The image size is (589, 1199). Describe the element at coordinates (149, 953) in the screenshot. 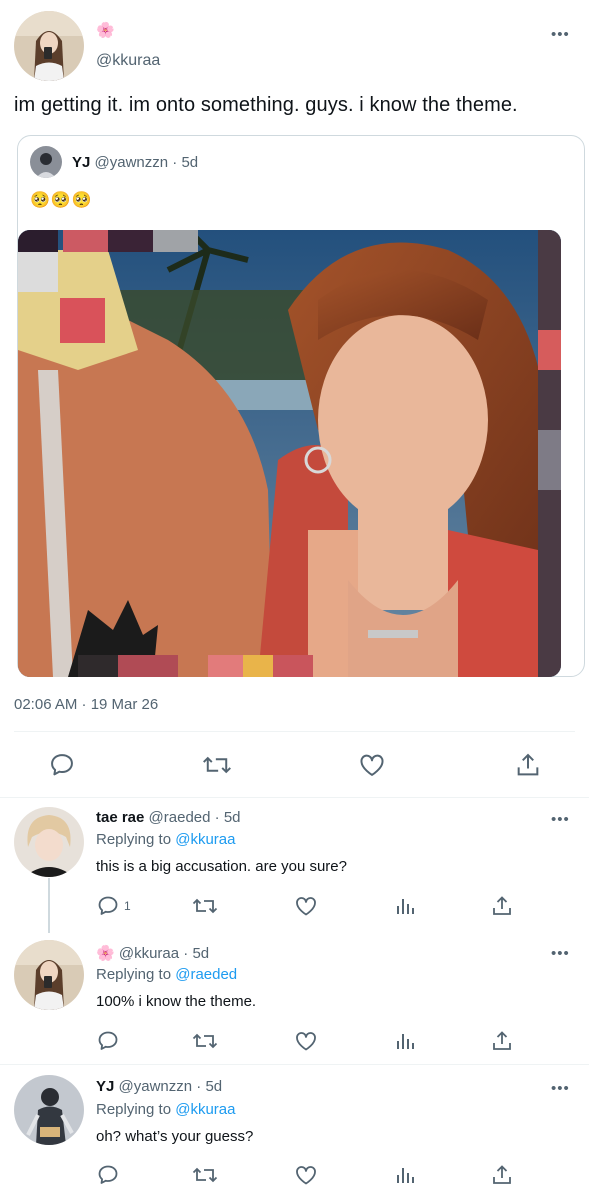

I see `reply-author-handle: @kkuraa` at that location.